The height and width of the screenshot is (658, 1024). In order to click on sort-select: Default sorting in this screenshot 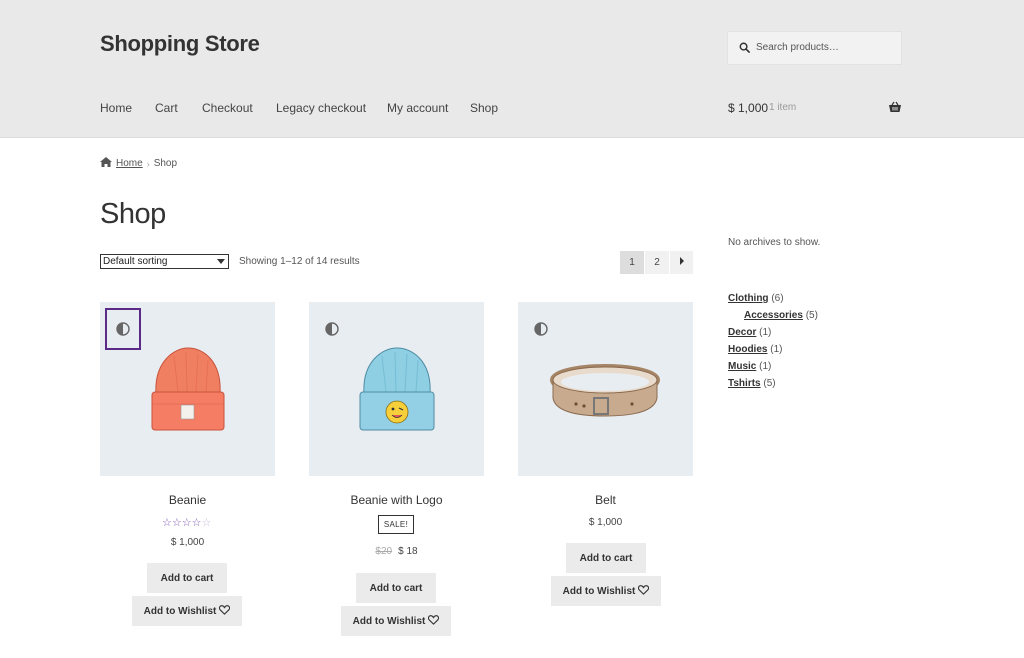, I will do `click(164, 261)`.